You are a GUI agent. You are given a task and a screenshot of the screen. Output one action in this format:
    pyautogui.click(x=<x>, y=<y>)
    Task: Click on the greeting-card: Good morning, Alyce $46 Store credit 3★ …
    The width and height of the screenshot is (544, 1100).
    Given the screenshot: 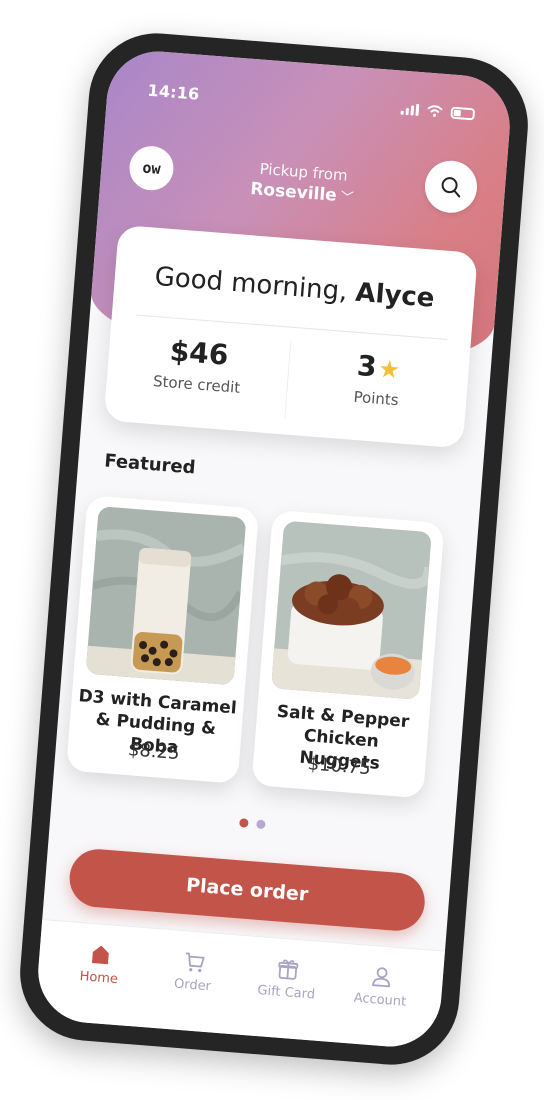 What is the action you would take?
    pyautogui.click(x=290, y=336)
    